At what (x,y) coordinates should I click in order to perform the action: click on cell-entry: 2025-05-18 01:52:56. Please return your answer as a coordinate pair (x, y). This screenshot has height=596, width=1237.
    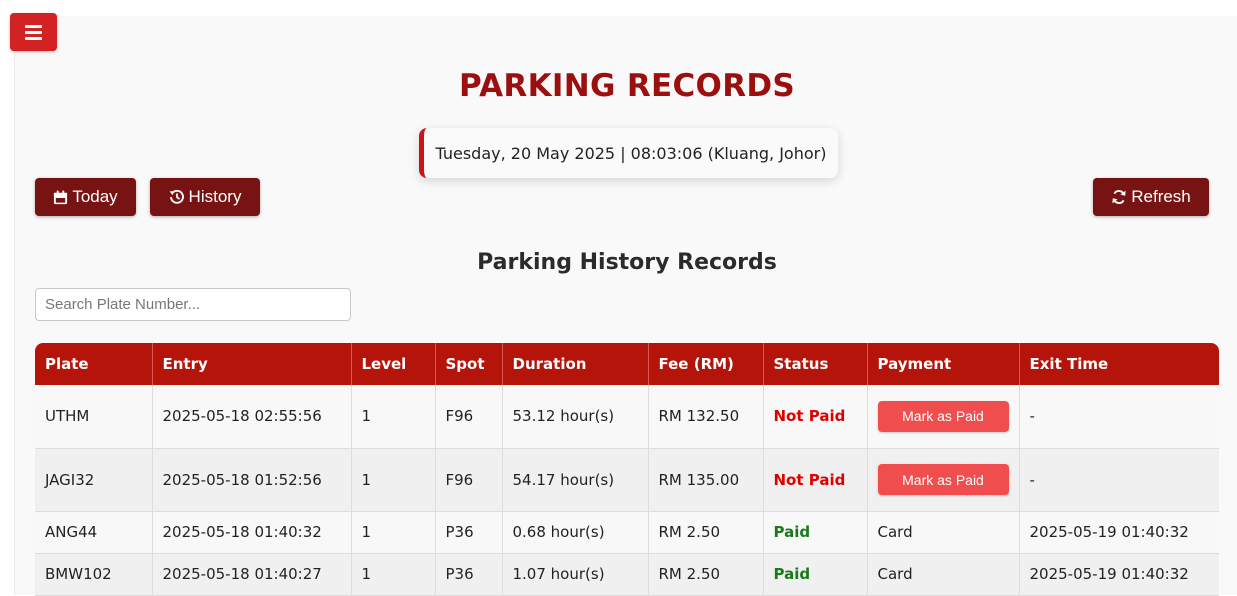
    Looking at the image, I should click on (252, 480).